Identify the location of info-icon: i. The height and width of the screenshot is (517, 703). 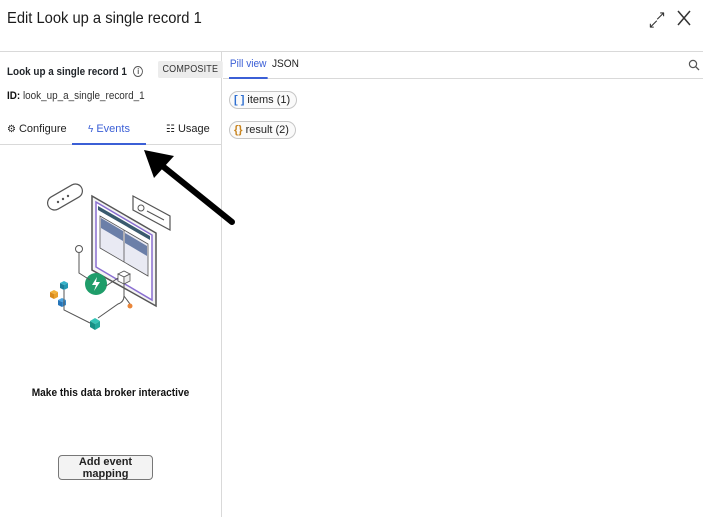
(138, 71).